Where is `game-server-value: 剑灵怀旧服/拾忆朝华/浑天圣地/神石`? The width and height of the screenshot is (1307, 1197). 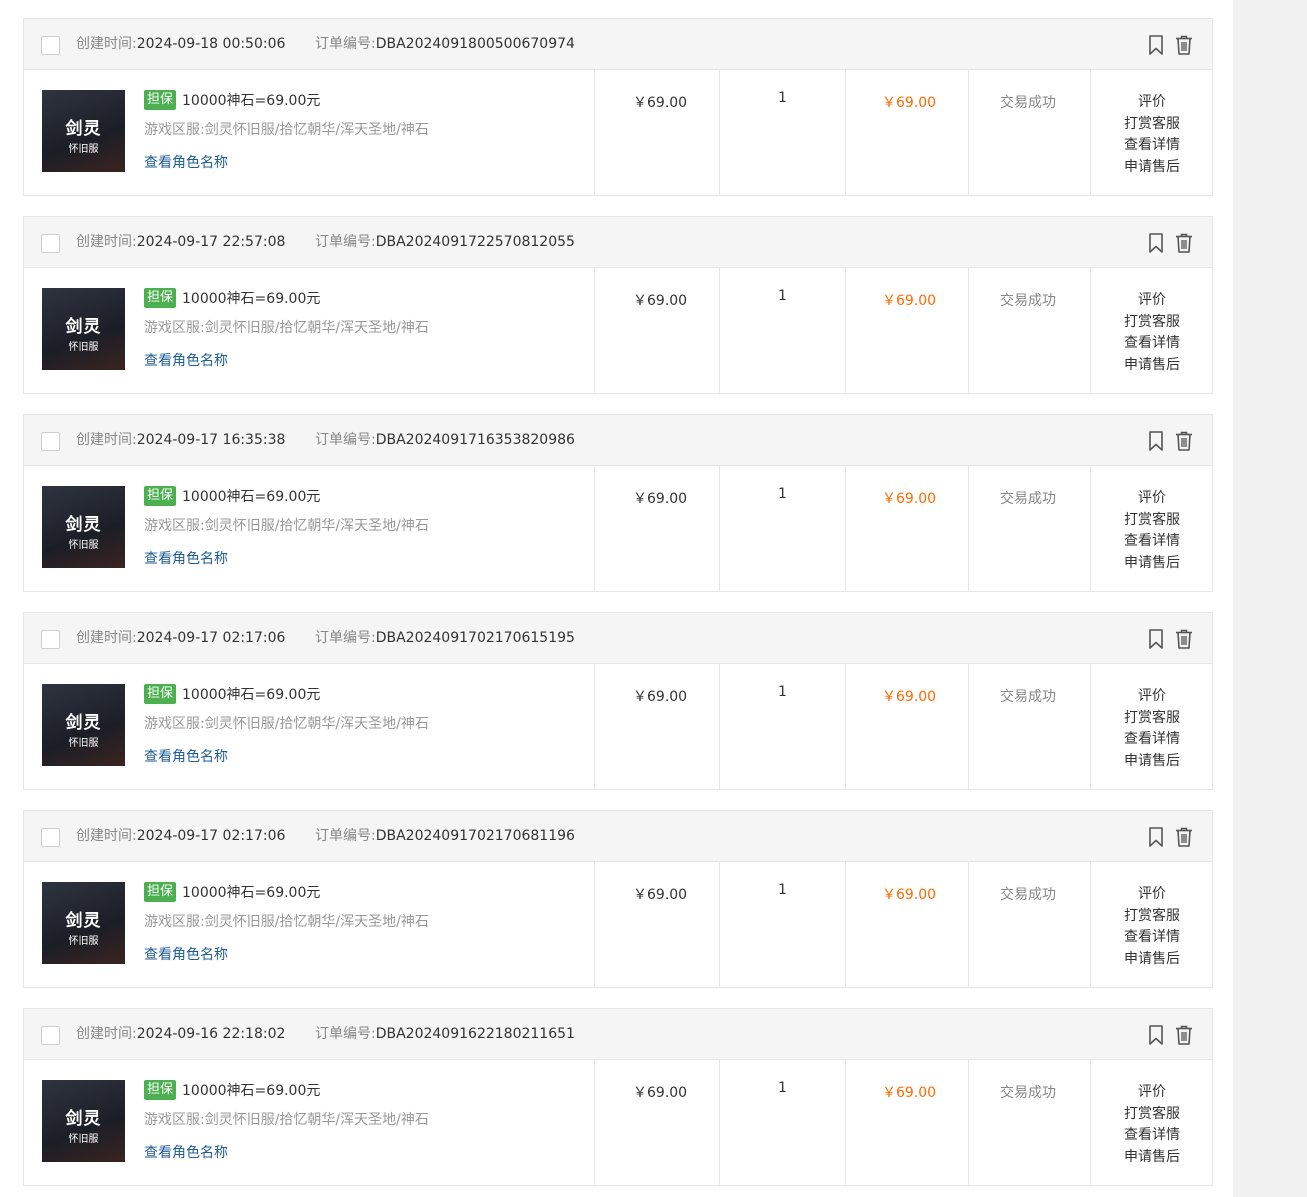
game-server-value: 剑灵怀旧服/拾忆朝华/浑天圣地/神石 is located at coordinates (316, 328).